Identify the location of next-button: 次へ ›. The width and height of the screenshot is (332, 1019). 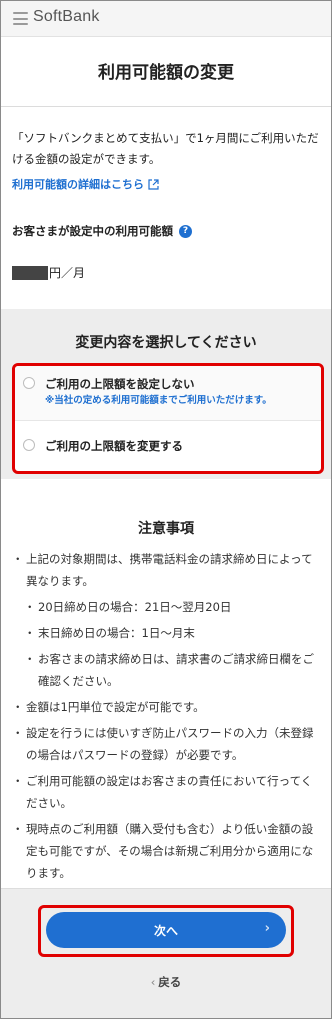
(166, 930).